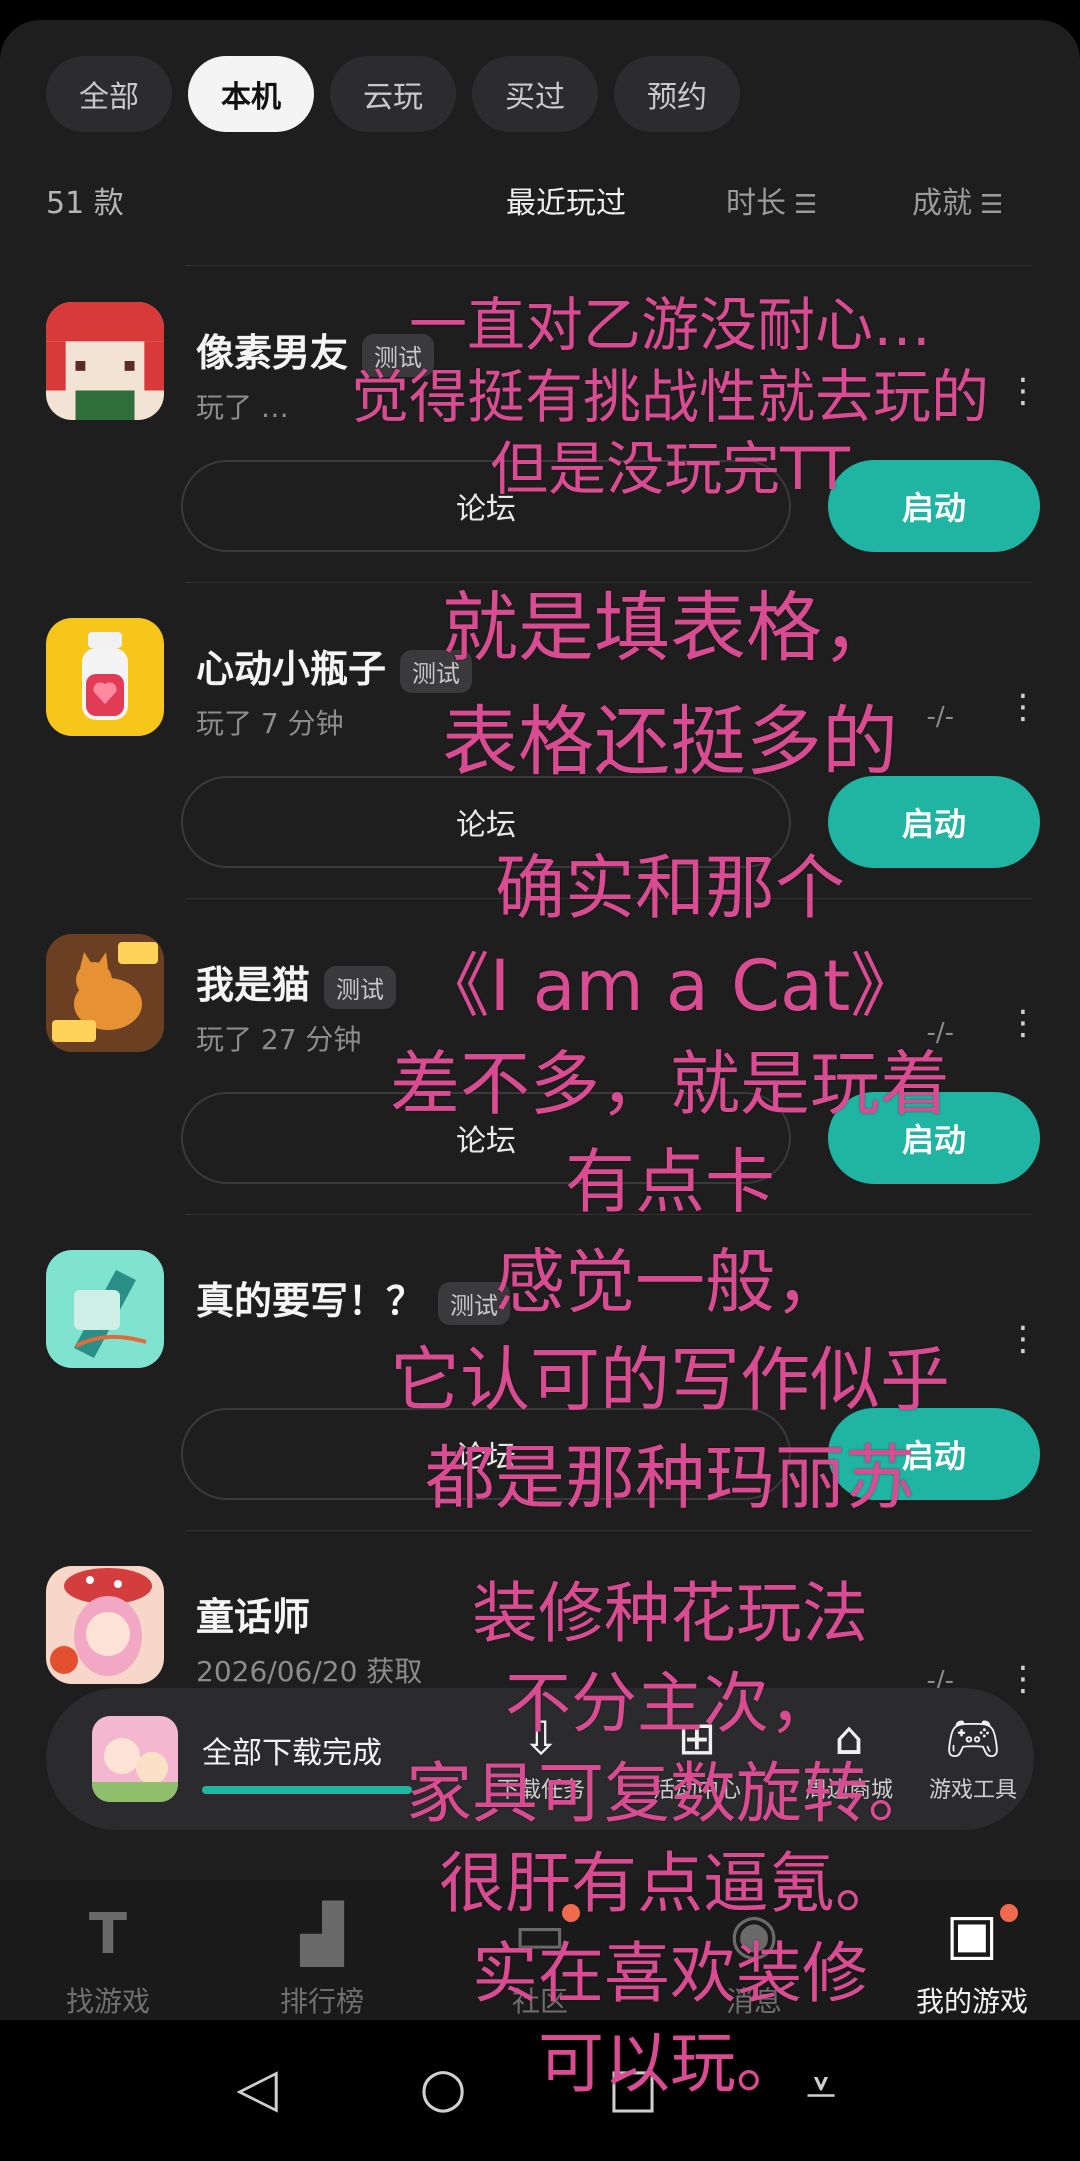 The width and height of the screenshot is (1080, 2161). I want to click on back-icon: ◁, so click(257, 2088).